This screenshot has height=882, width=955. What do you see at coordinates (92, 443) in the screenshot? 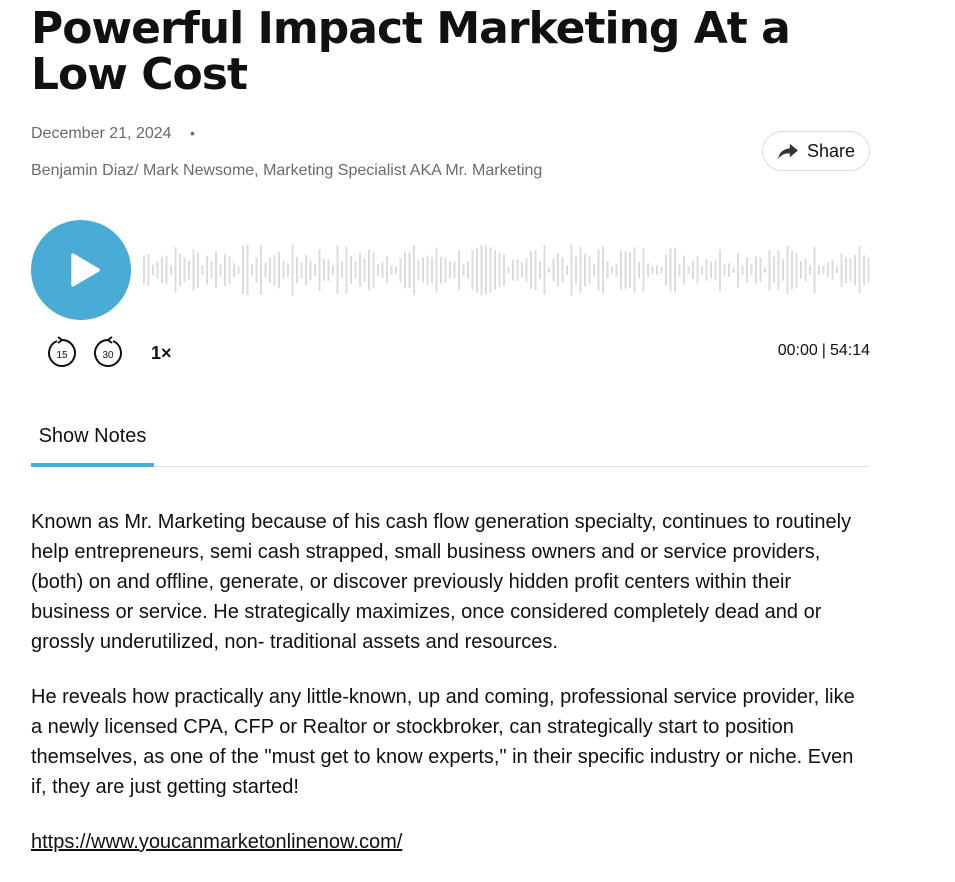
I see `tab-show-notes: Show Notes` at bounding box center [92, 443].